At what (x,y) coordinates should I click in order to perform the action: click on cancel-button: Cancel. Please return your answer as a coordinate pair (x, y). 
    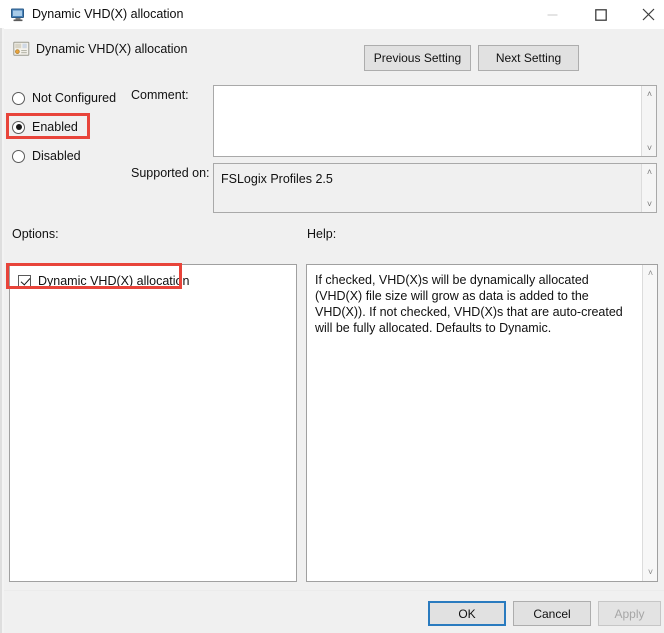
    Looking at the image, I should click on (552, 613).